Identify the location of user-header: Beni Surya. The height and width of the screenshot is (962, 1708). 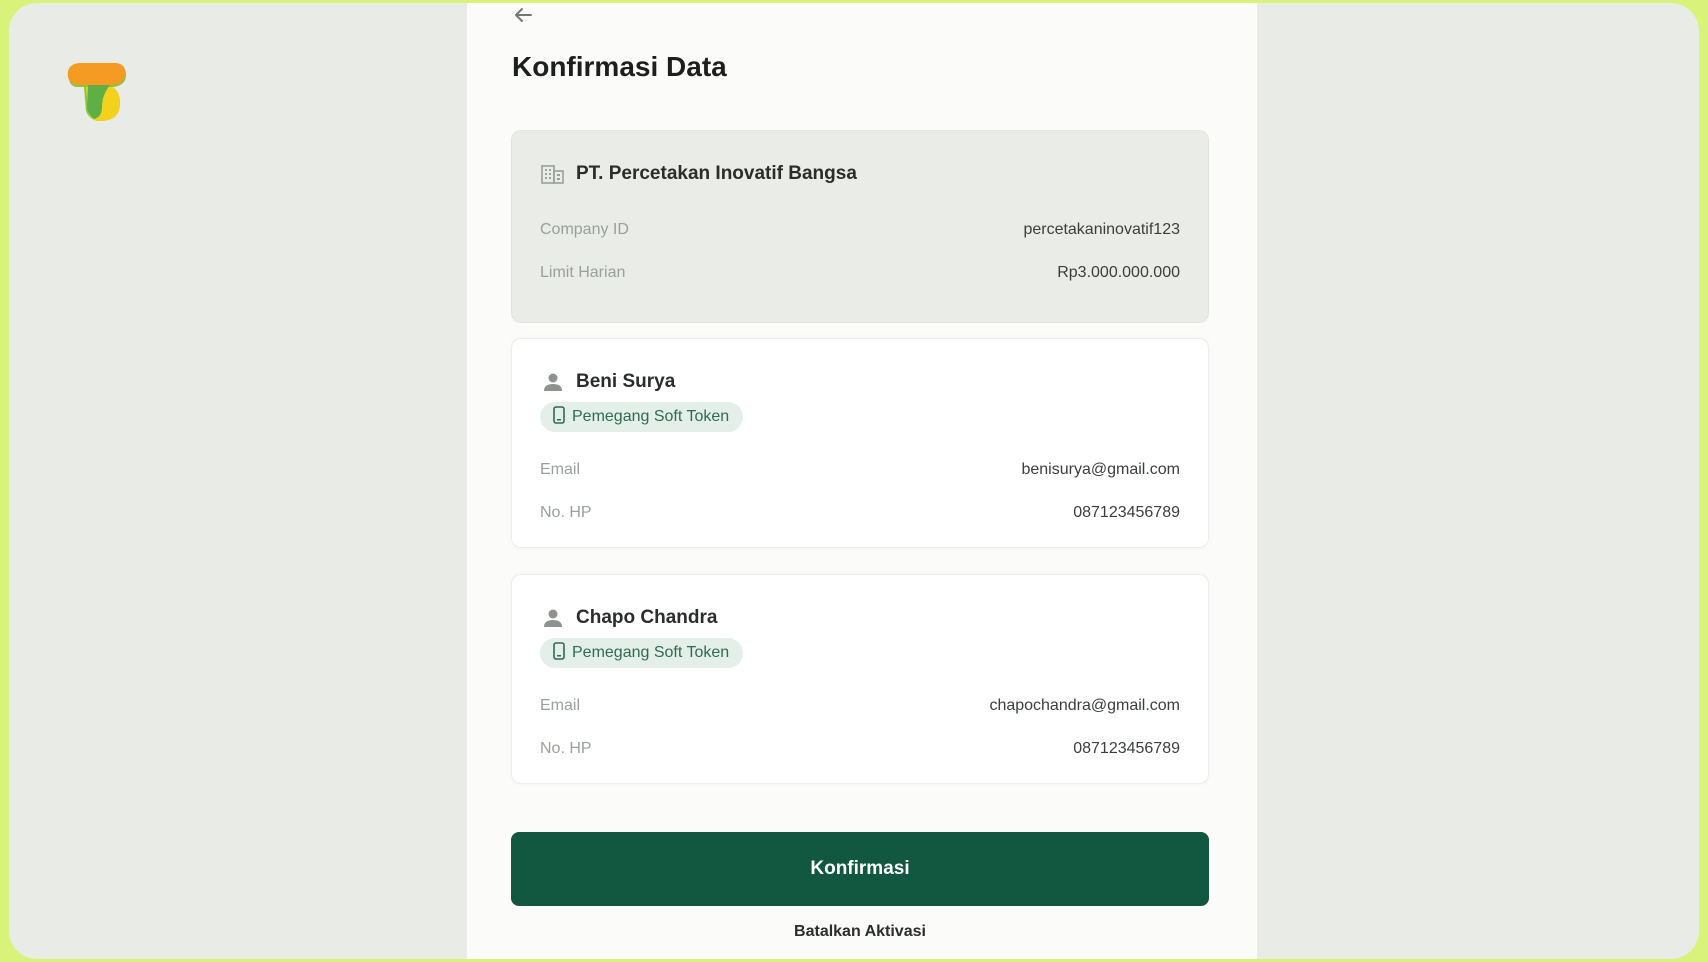
(607, 382).